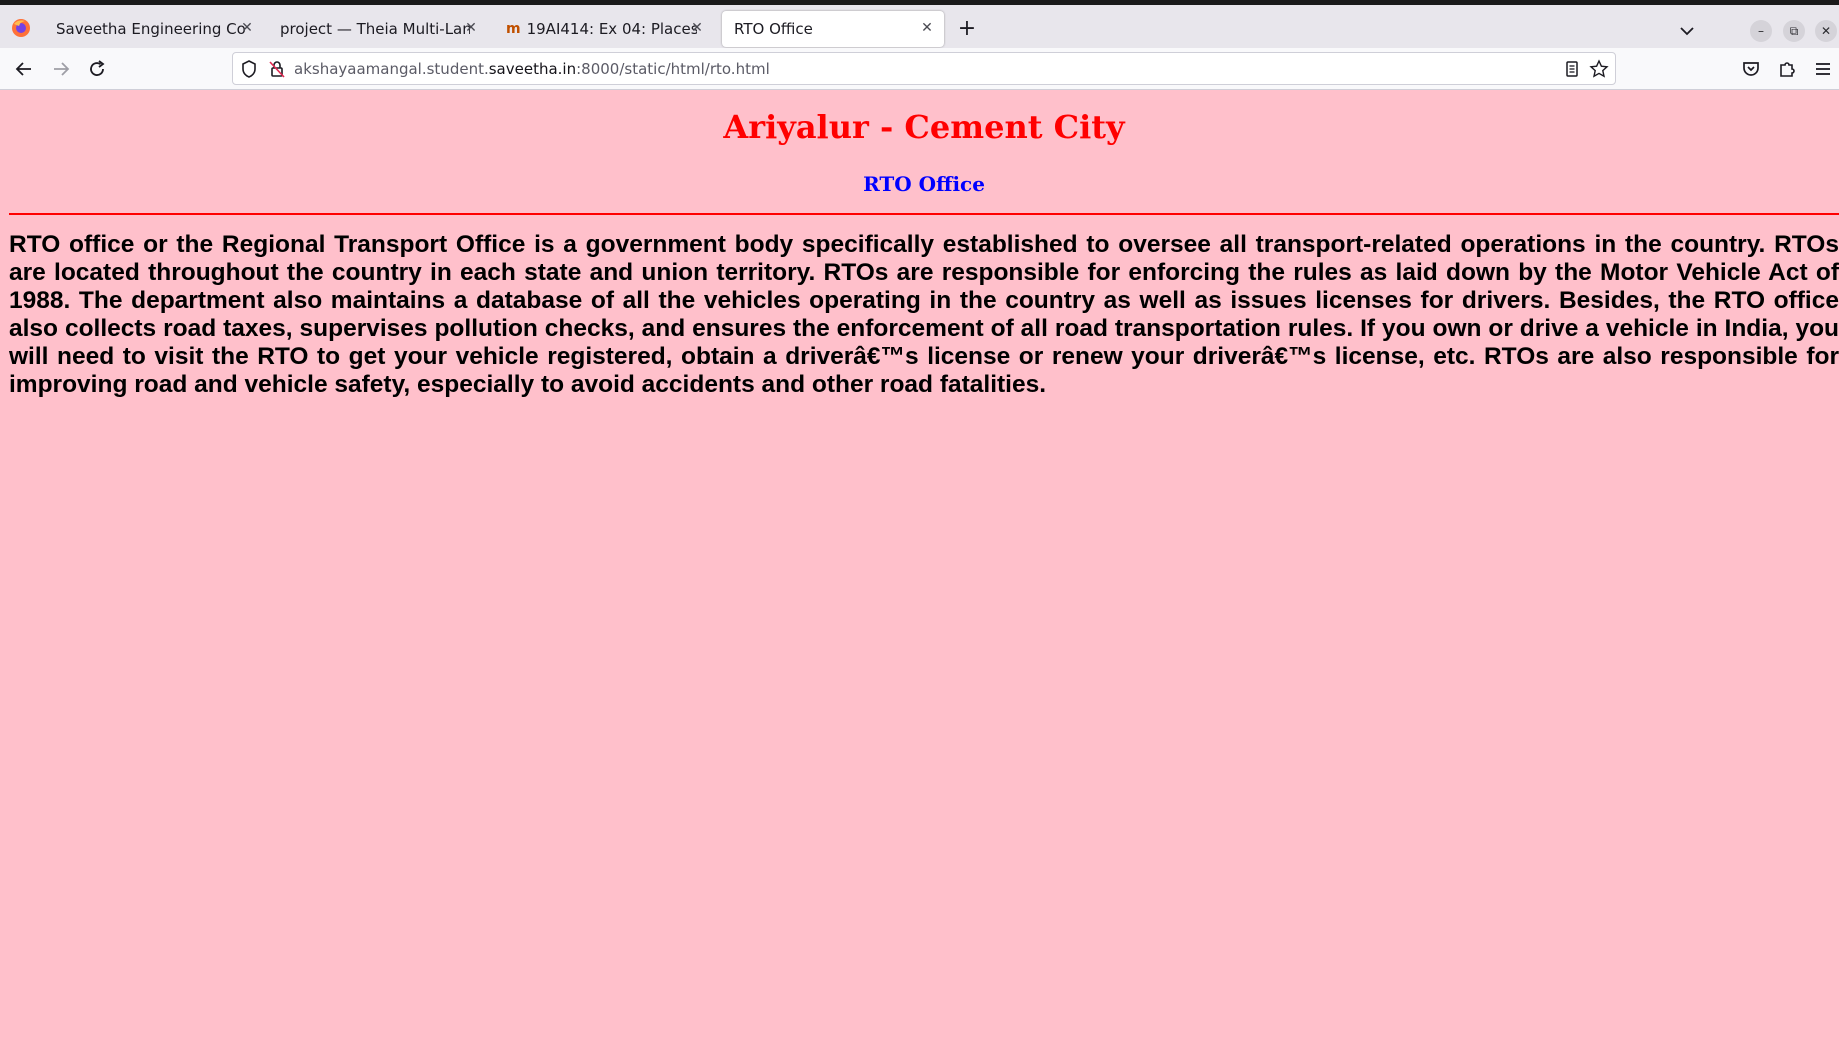 The height and width of the screenshot is (1058, 1839). I want to click on minimize-button: –, so click(1761, 31).